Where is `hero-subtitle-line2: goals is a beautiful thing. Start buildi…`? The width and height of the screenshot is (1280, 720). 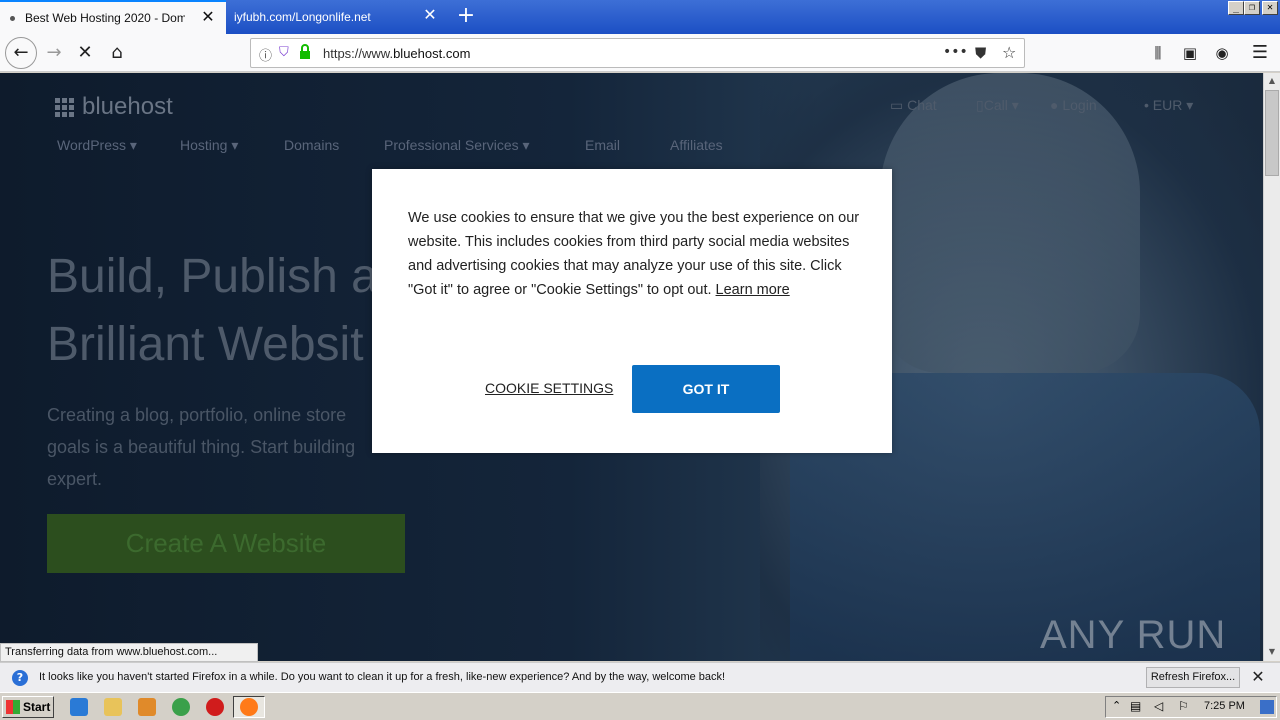 hero-subtitle-line2: goals is a beautiful thing. Start buildi… is located at coordinates (201, 447).